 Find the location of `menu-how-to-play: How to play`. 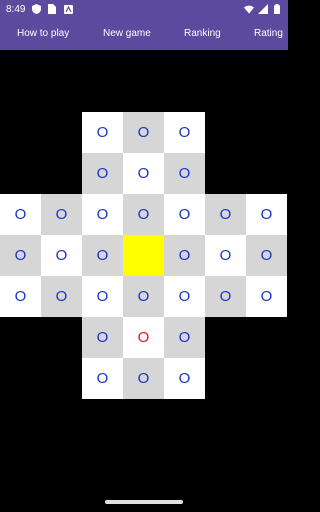

menu-how-to-play: How to play is located at coordinates (43, 33).